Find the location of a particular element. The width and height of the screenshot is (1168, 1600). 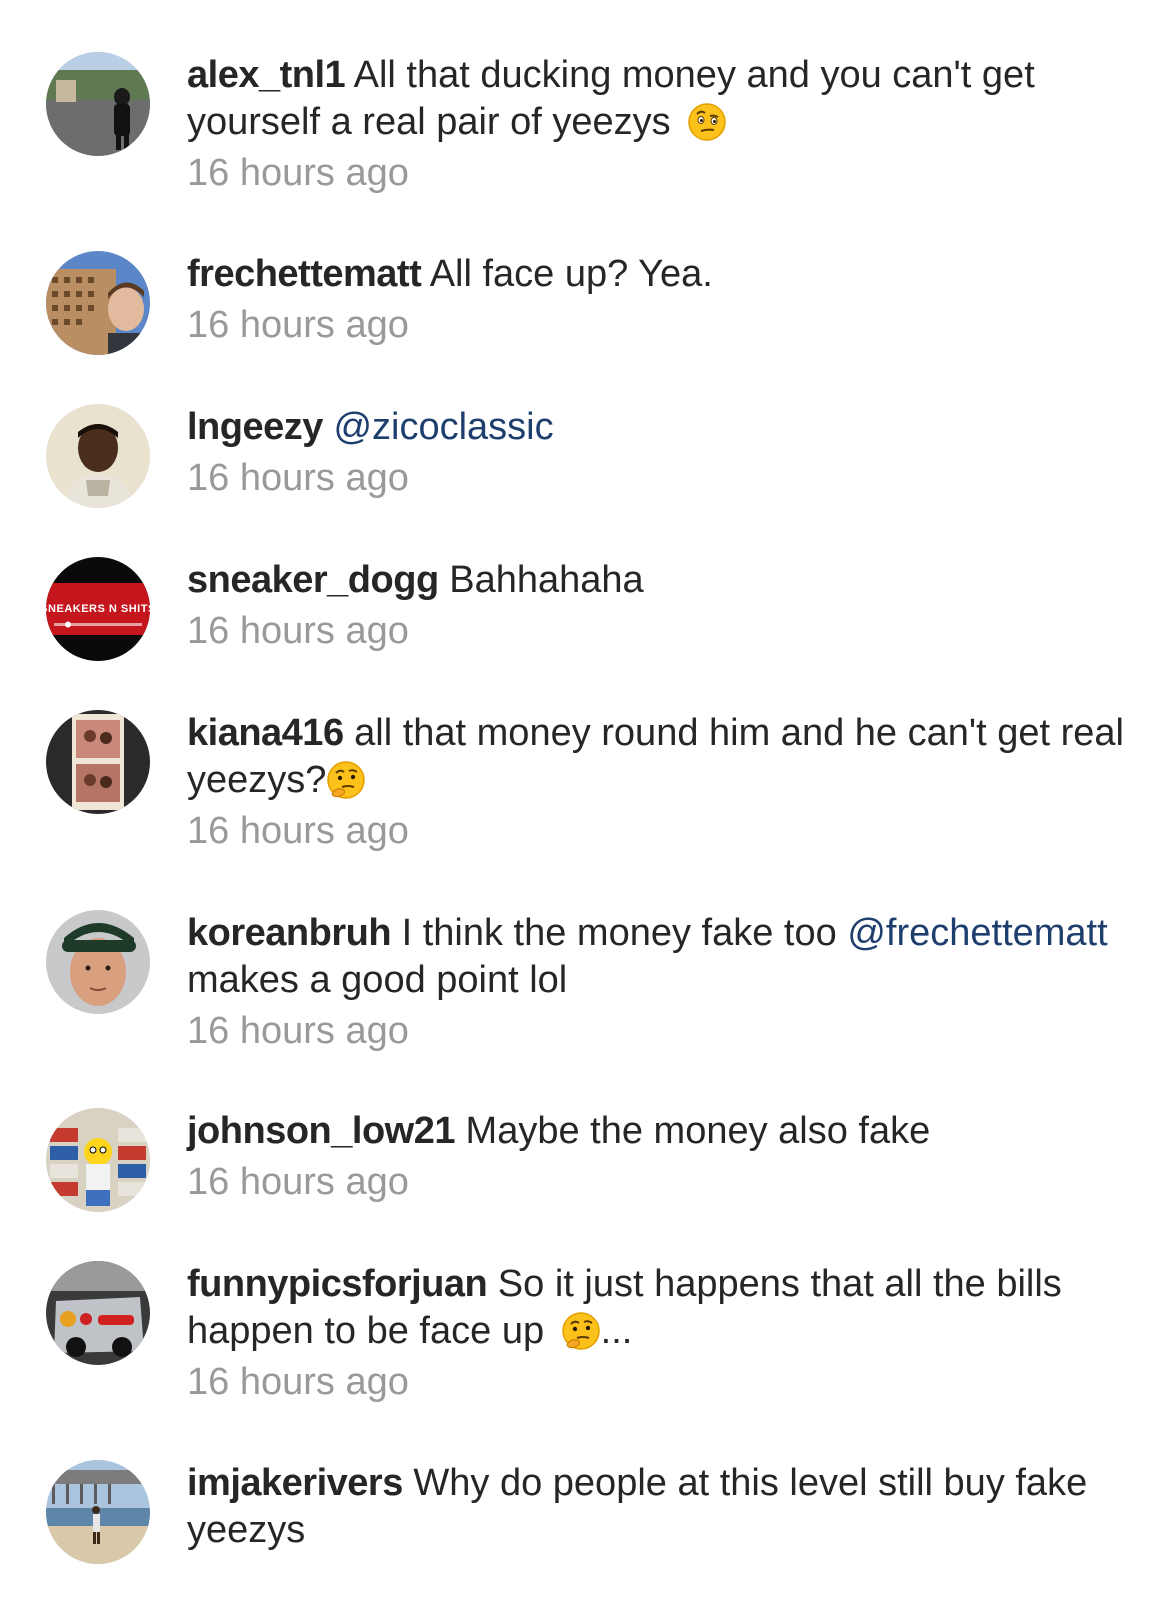

comment-username: johnson_low21 is located at coordinates (321, 1131).